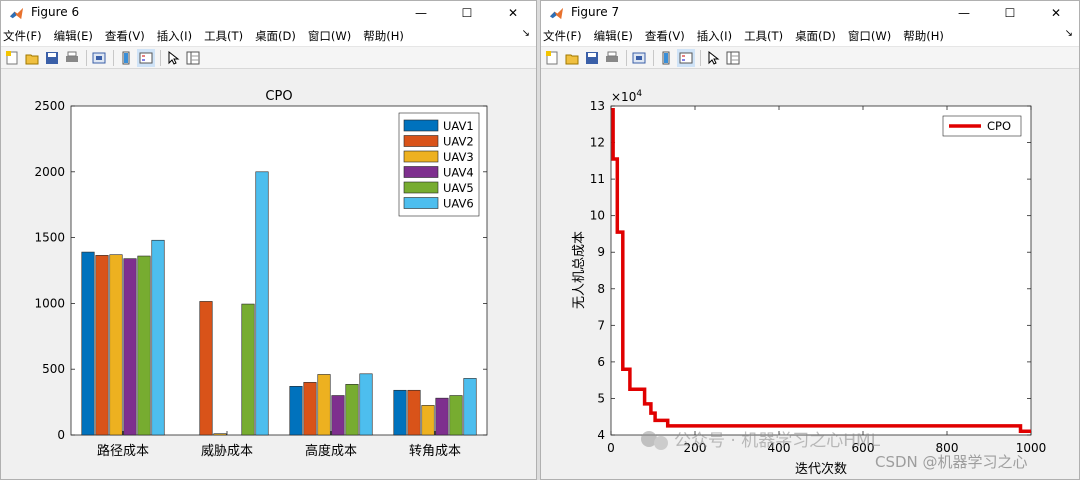 The image size is (1080, 480). Describe the element at coordinates (595, 12) in the screenshot. I see `window-title: Figure 7` at that location.